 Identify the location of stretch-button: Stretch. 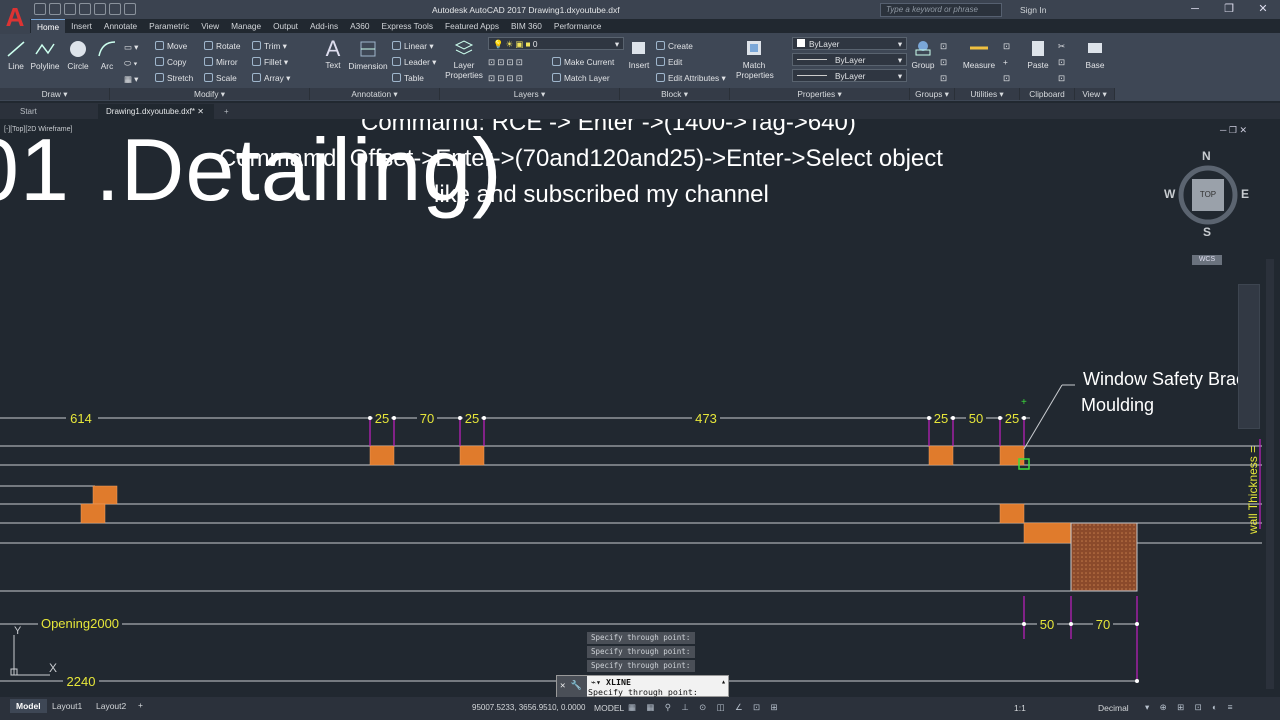
(174, 78).